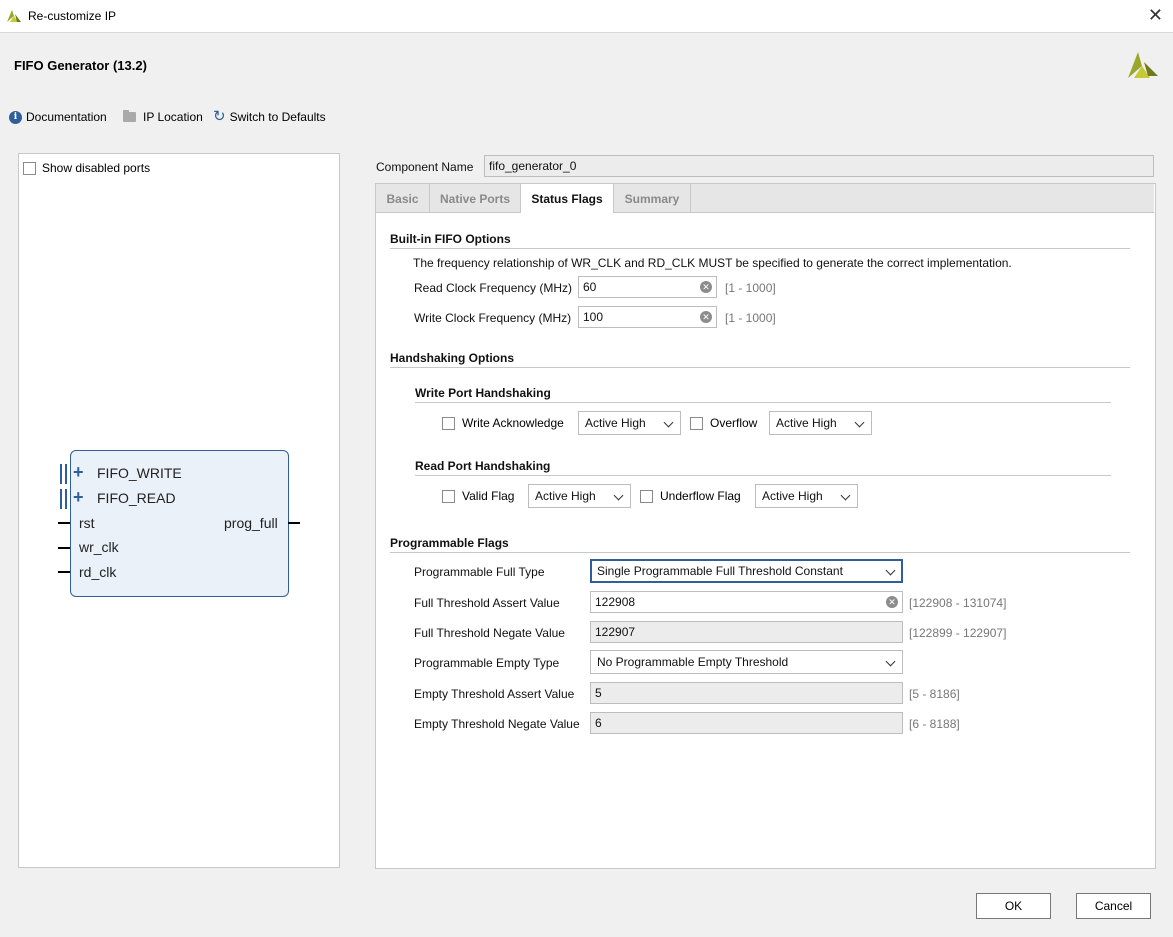  What do you see at coordinates (488, 496) in the screenshot?
I see `valid-flag-label: Valid Flag` at bounding box center [488, 496].